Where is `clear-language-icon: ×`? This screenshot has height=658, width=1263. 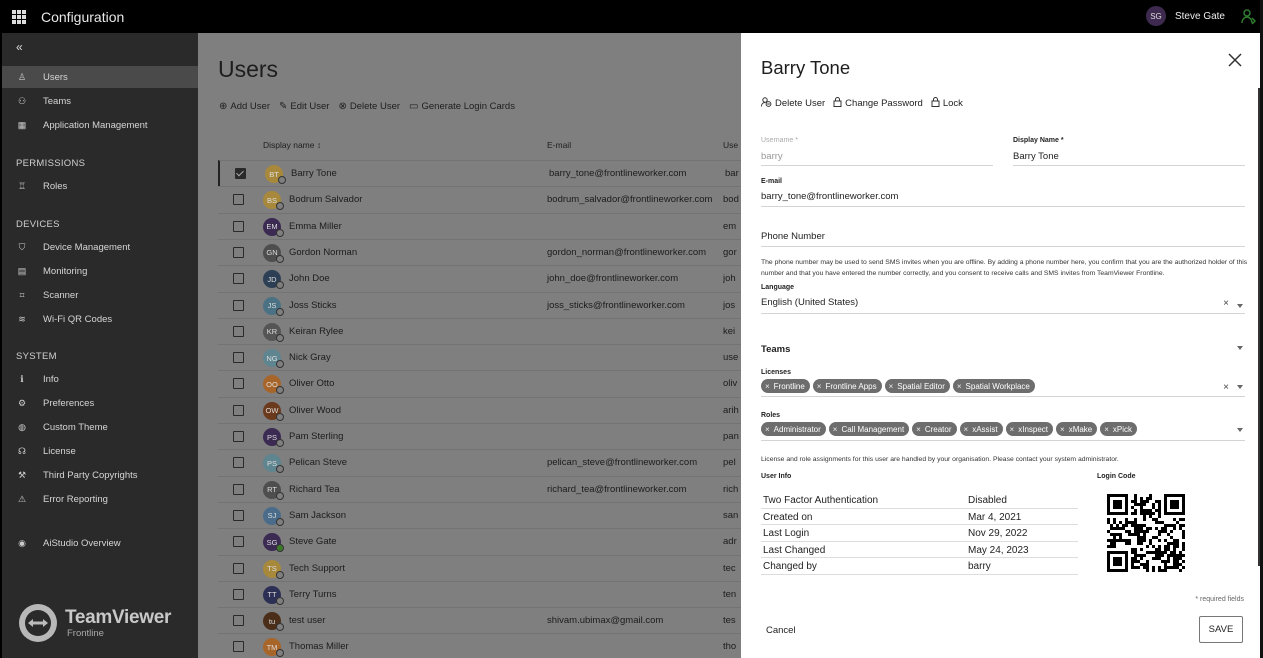 clear-language-icon: × is located at coordinates (1226, 303).